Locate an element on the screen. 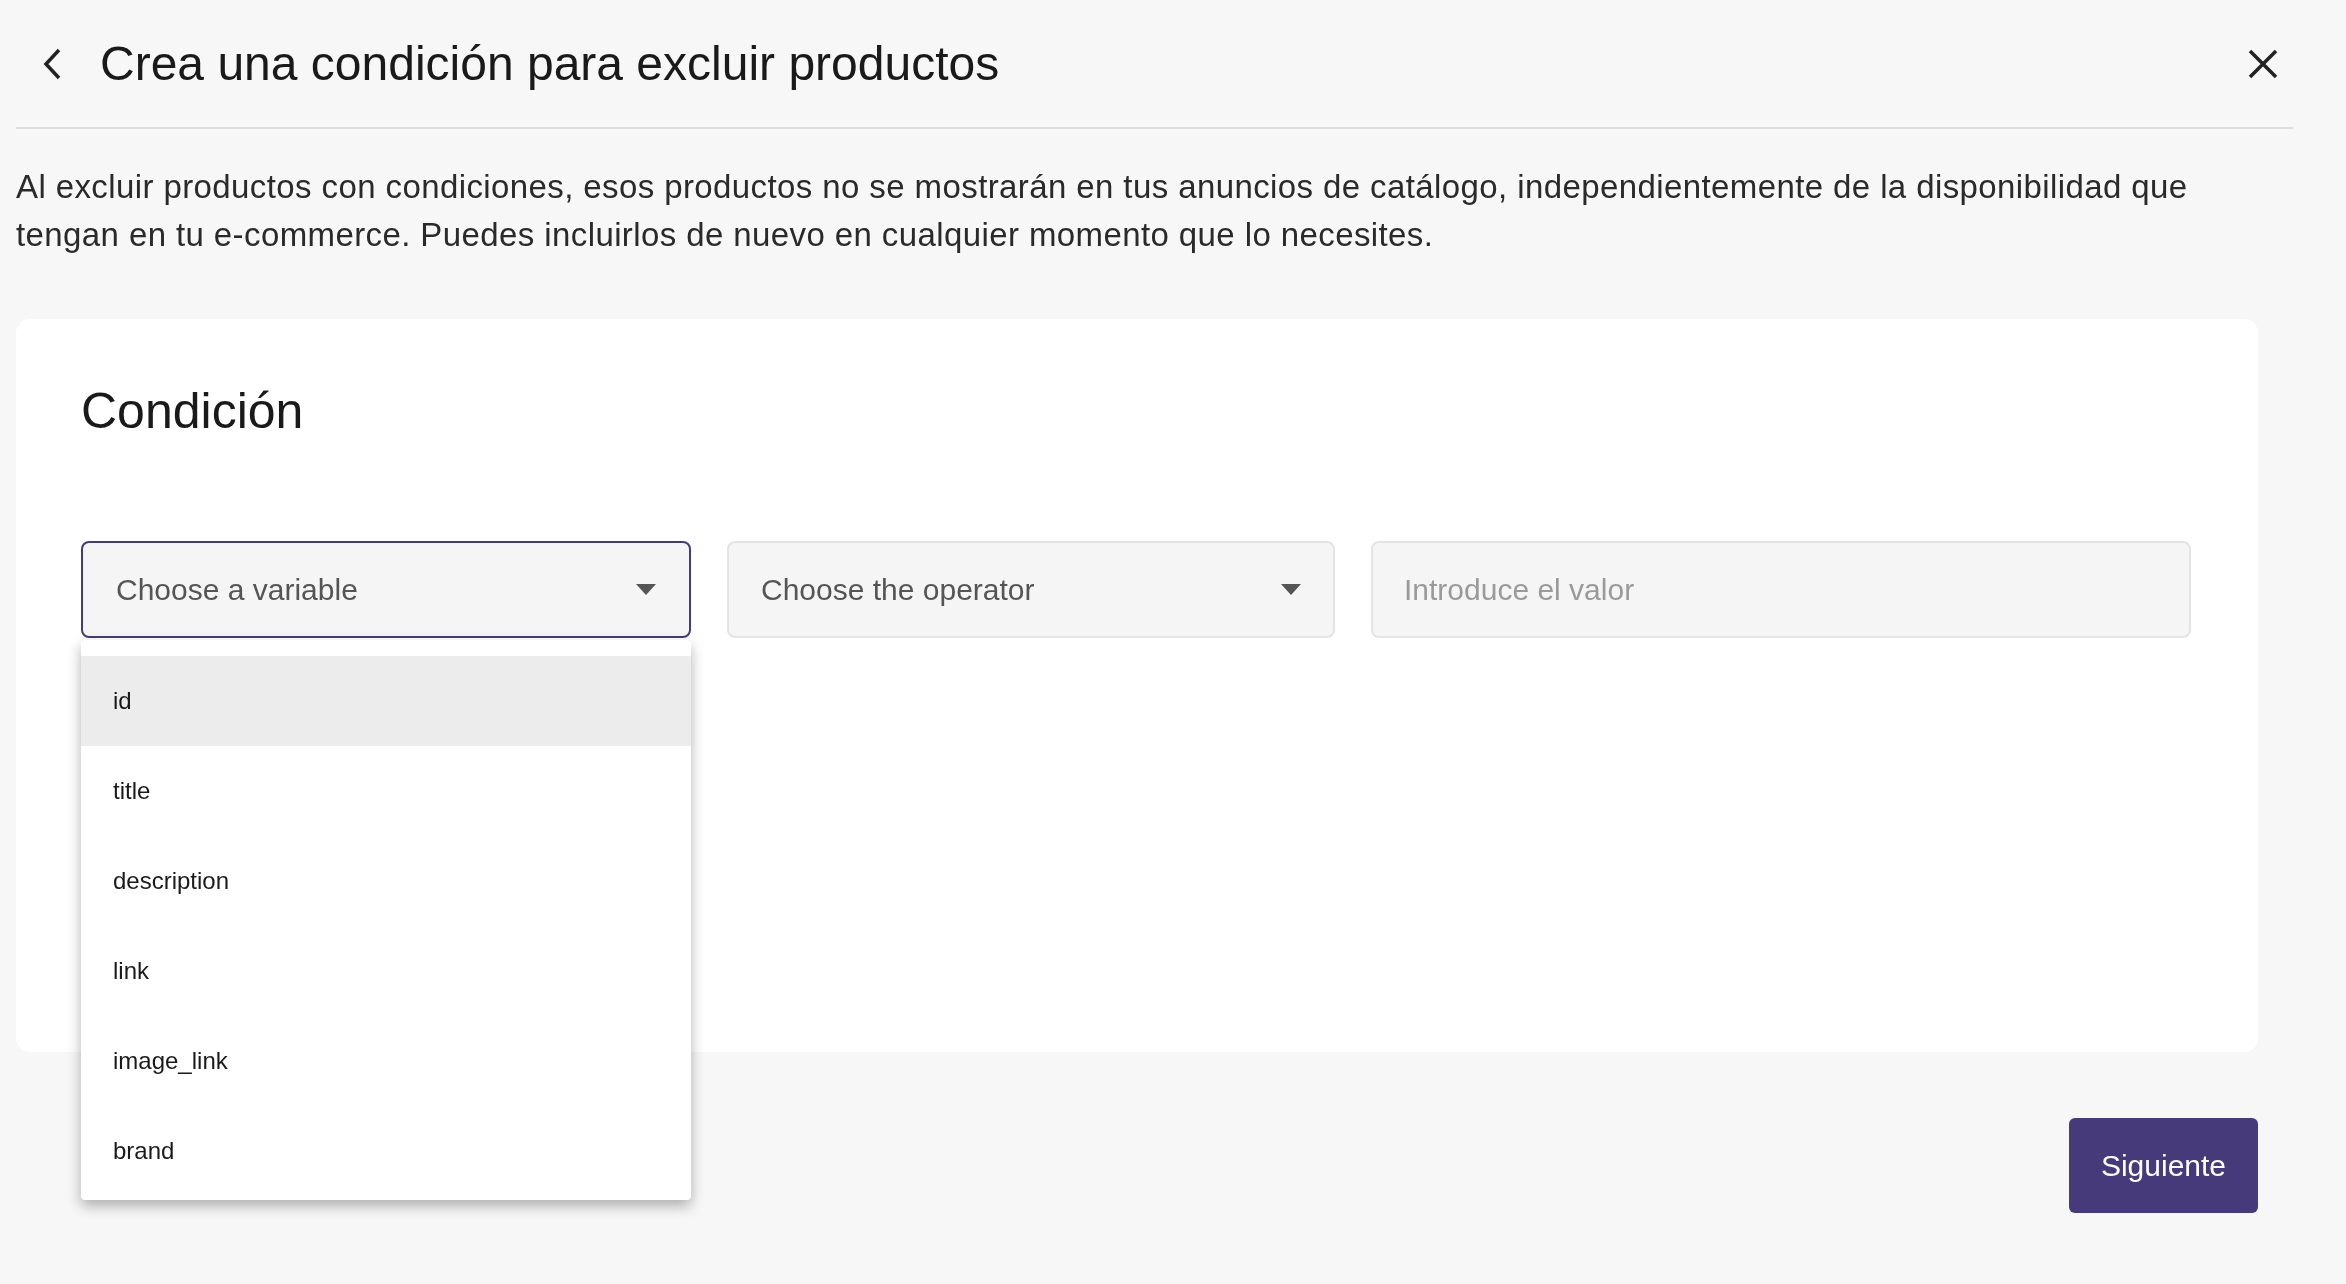  description-text: Al excluir productos con condiciones, esos productos no se mostrarán en tus anuncios de catálogo, independientemente de la disponibilidad que tengan en tu e-commerce. Puedes incluirlos de nuevo en cualquier momento que lo necesites. is located at coordinates (1102, 211).